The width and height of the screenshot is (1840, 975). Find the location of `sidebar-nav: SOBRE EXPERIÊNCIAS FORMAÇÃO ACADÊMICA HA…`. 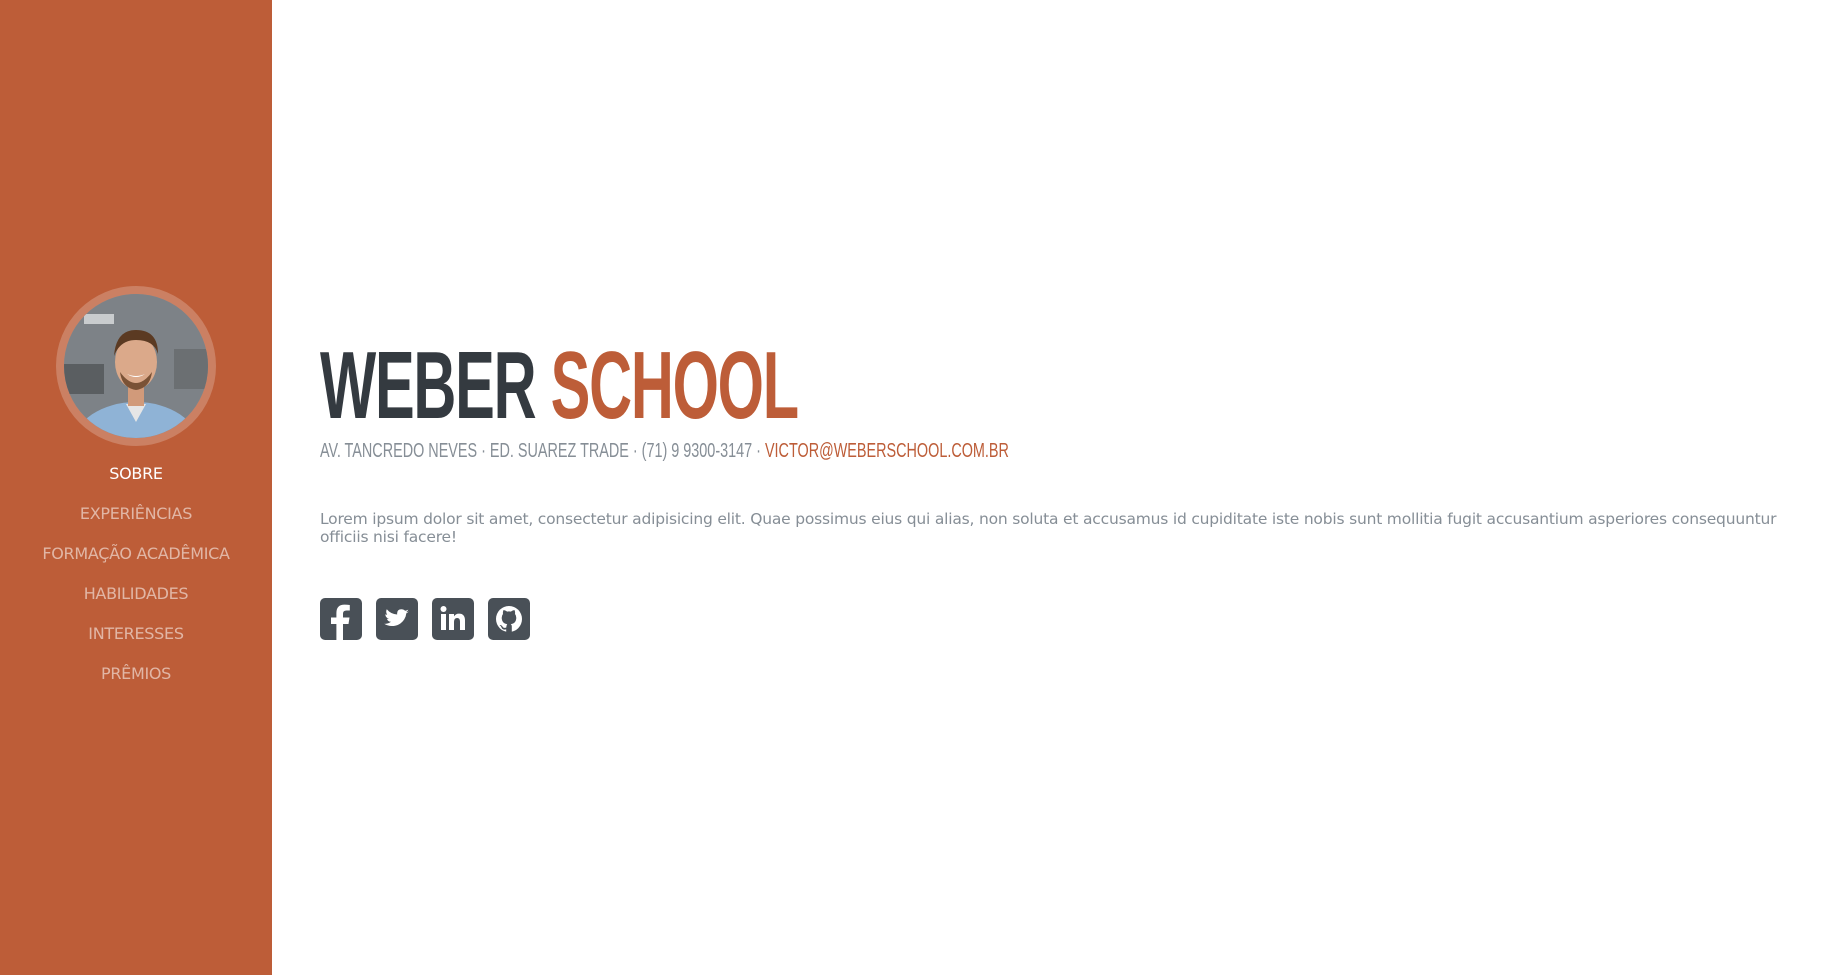

sidebar-nav: SOBRE EXPERIÊNCIAS FORMAÇÃO ACADÊMICA HA… is located at coordinates (136, 578).